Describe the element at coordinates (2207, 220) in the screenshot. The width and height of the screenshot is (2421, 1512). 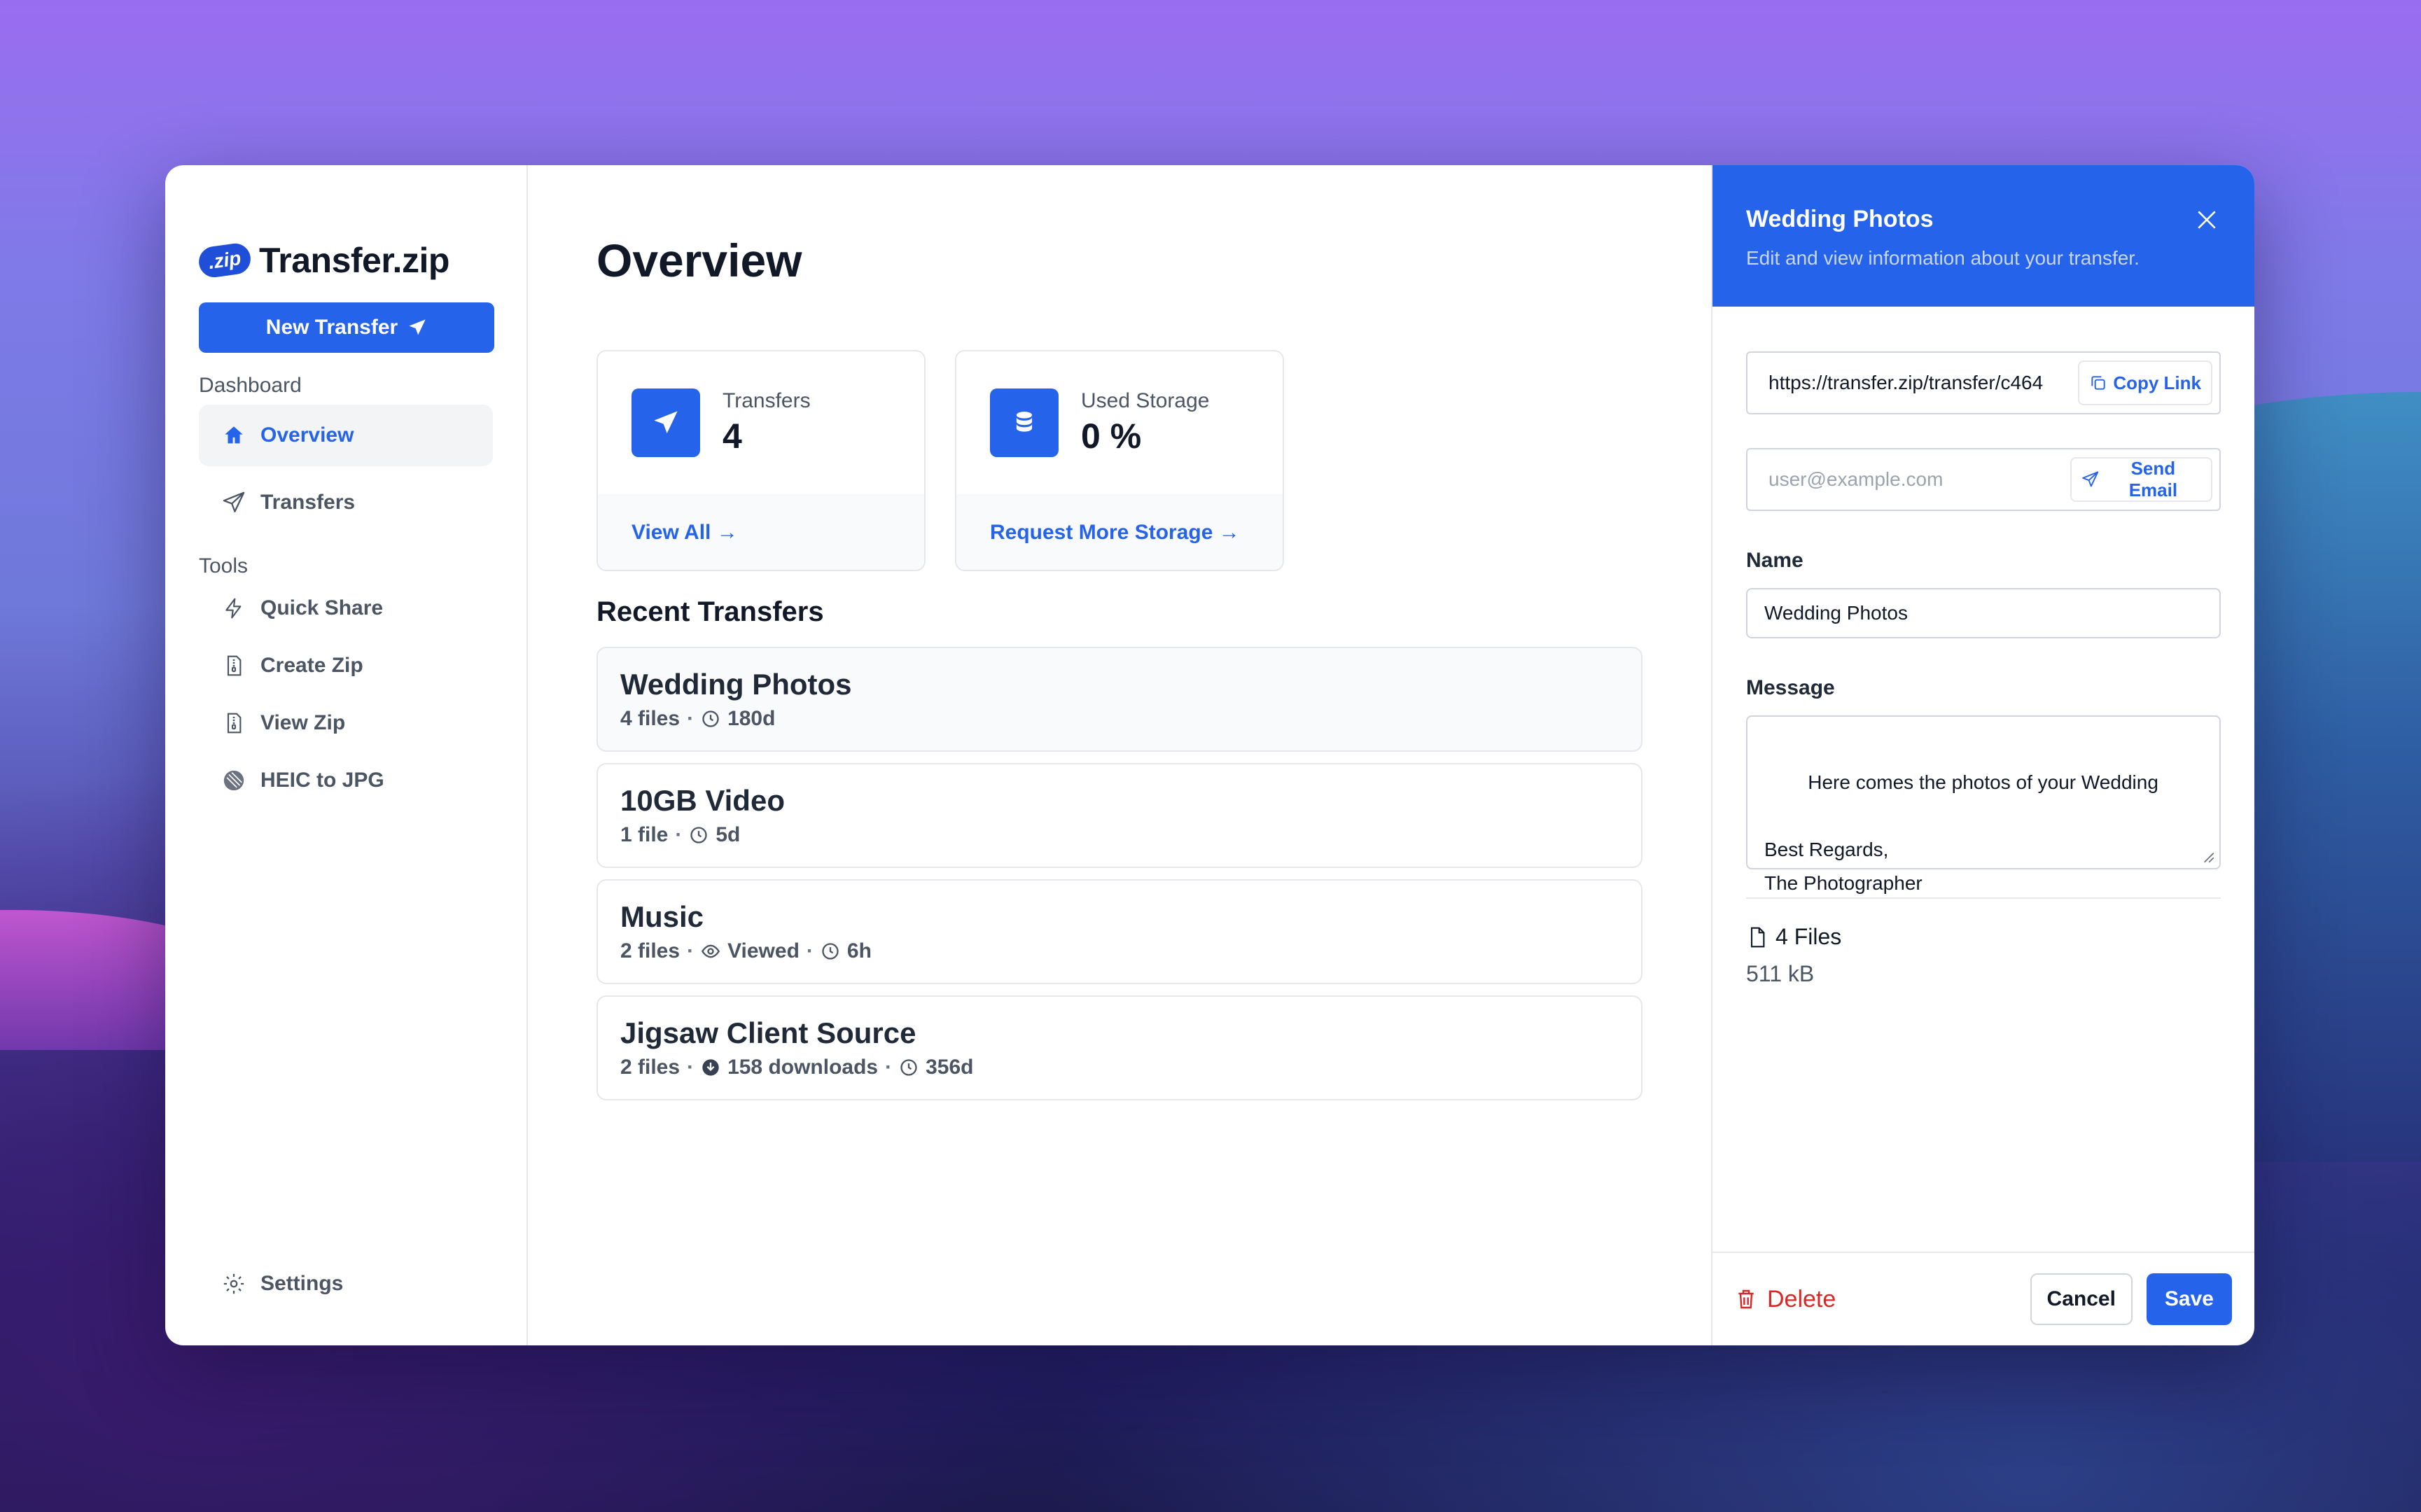
I see `close-icon` at that location.